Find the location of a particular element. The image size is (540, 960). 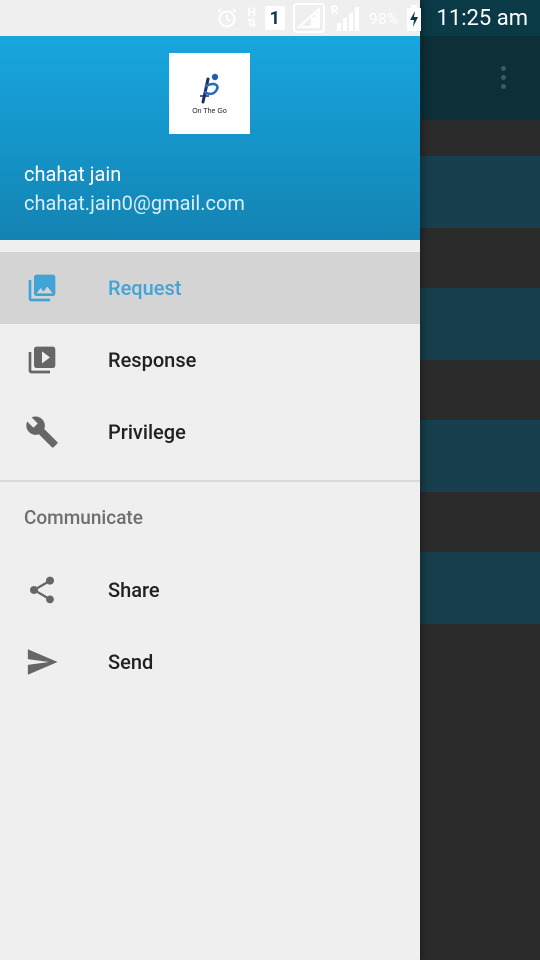

divider is located at coordinates (210, 481).